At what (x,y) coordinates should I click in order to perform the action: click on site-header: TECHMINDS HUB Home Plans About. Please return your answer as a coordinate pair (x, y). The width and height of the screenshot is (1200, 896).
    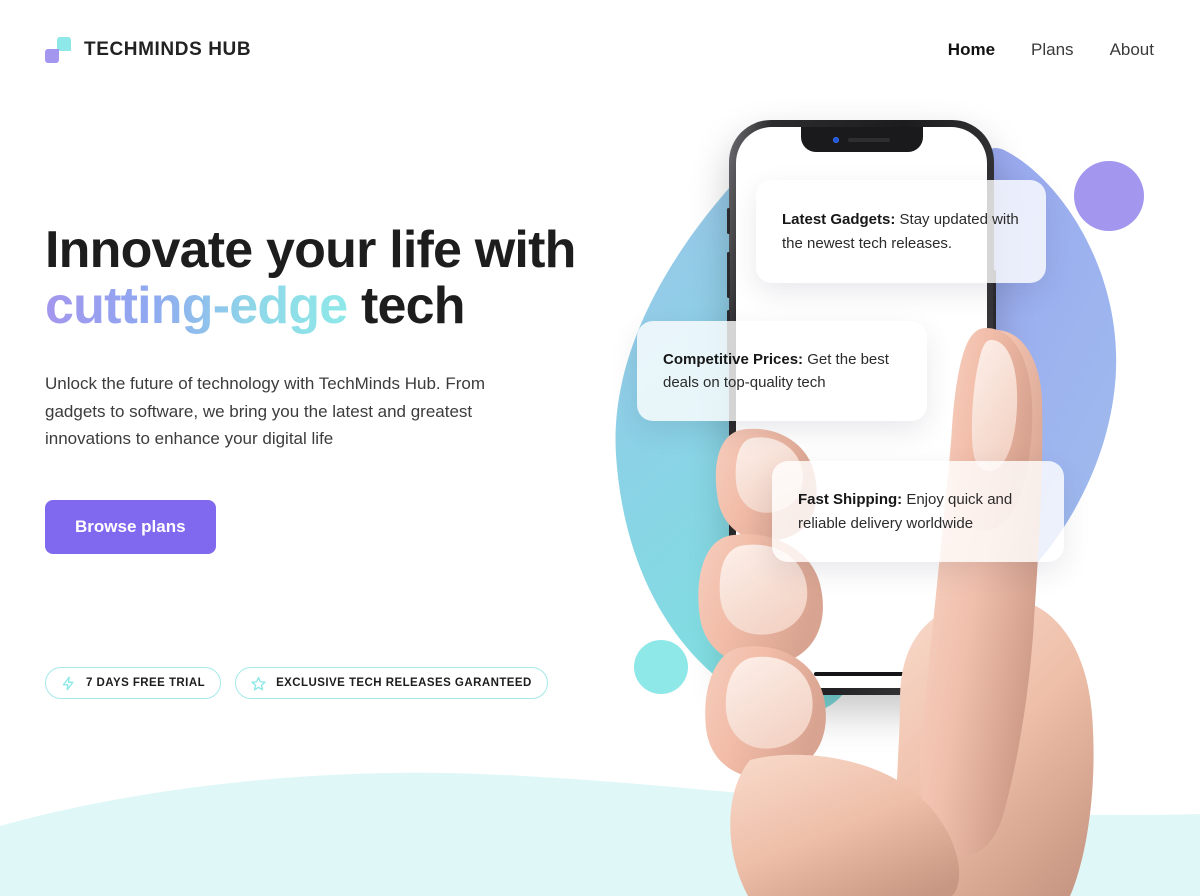
    Looking at the image, I should click on (600, 50).